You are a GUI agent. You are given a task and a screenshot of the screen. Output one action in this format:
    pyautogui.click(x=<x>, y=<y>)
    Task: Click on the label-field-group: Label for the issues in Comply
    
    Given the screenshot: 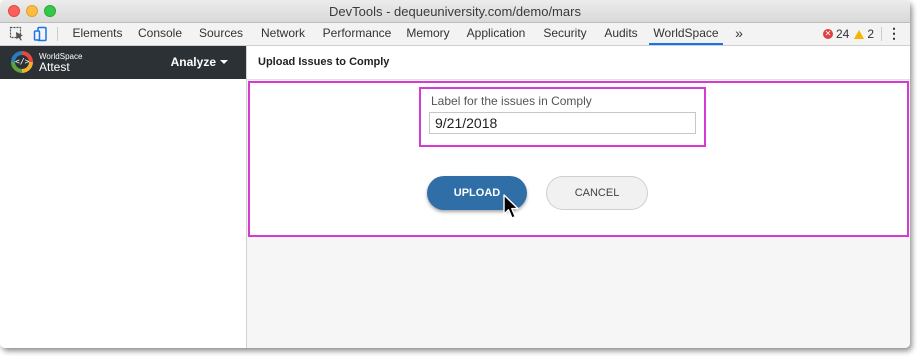 What is the action you would take?
    pyautogui.click(x=562, y=117)
    